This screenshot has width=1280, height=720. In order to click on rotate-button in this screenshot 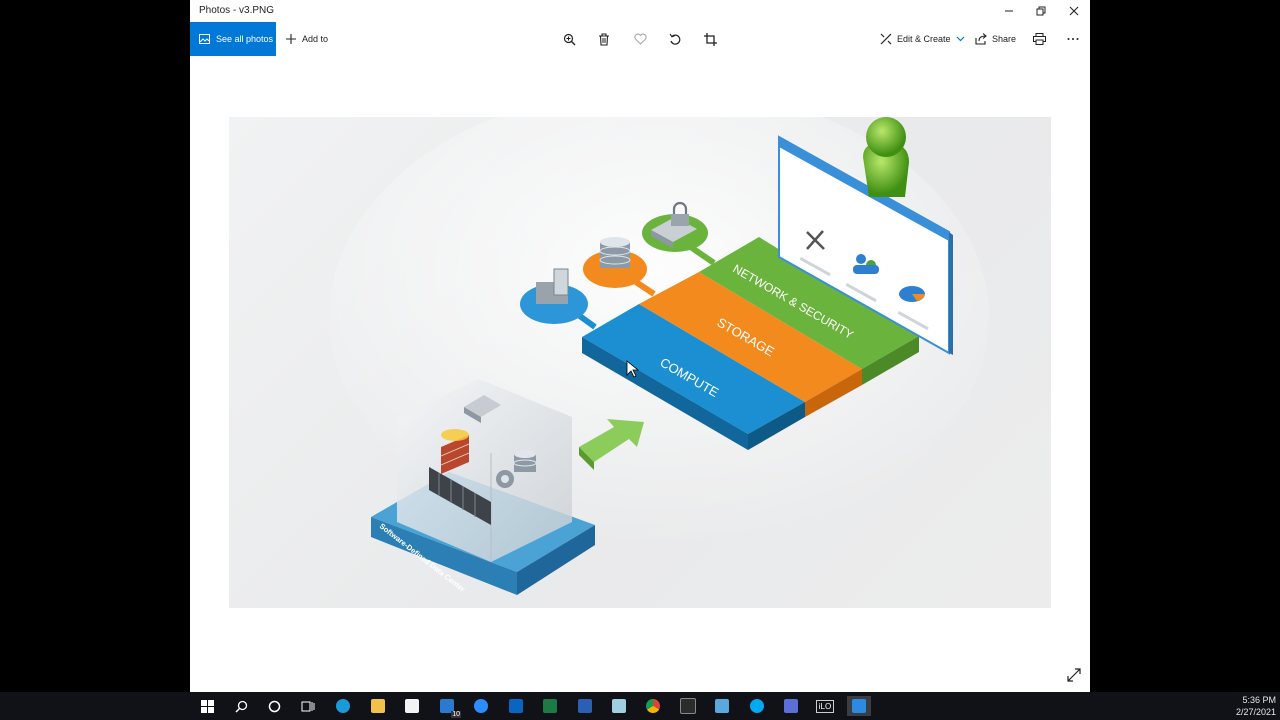, I will do `click(675, 39)`.